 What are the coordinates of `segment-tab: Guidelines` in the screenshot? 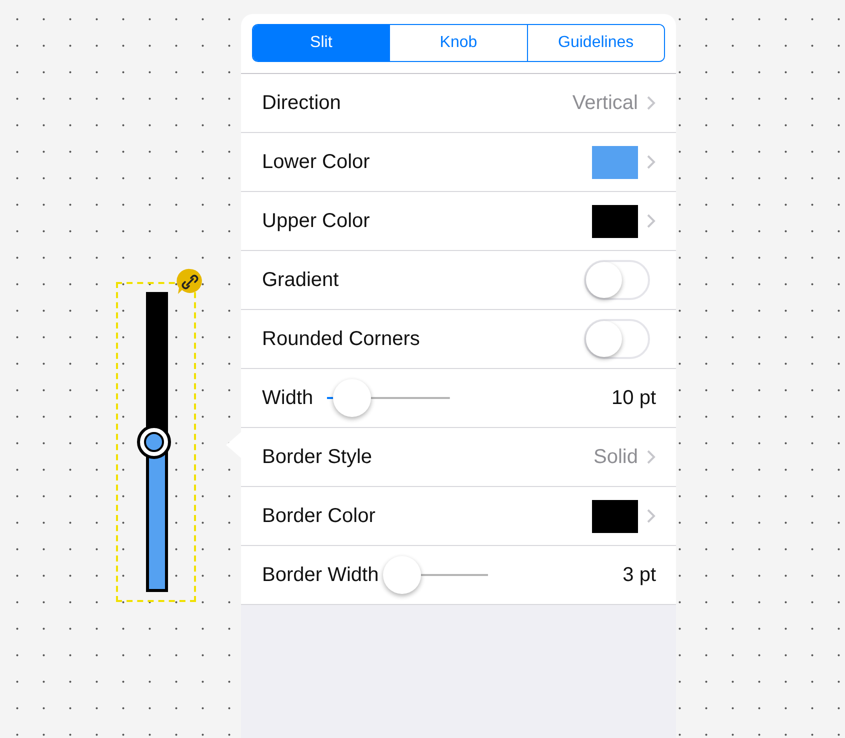 It's located at (595, 43).